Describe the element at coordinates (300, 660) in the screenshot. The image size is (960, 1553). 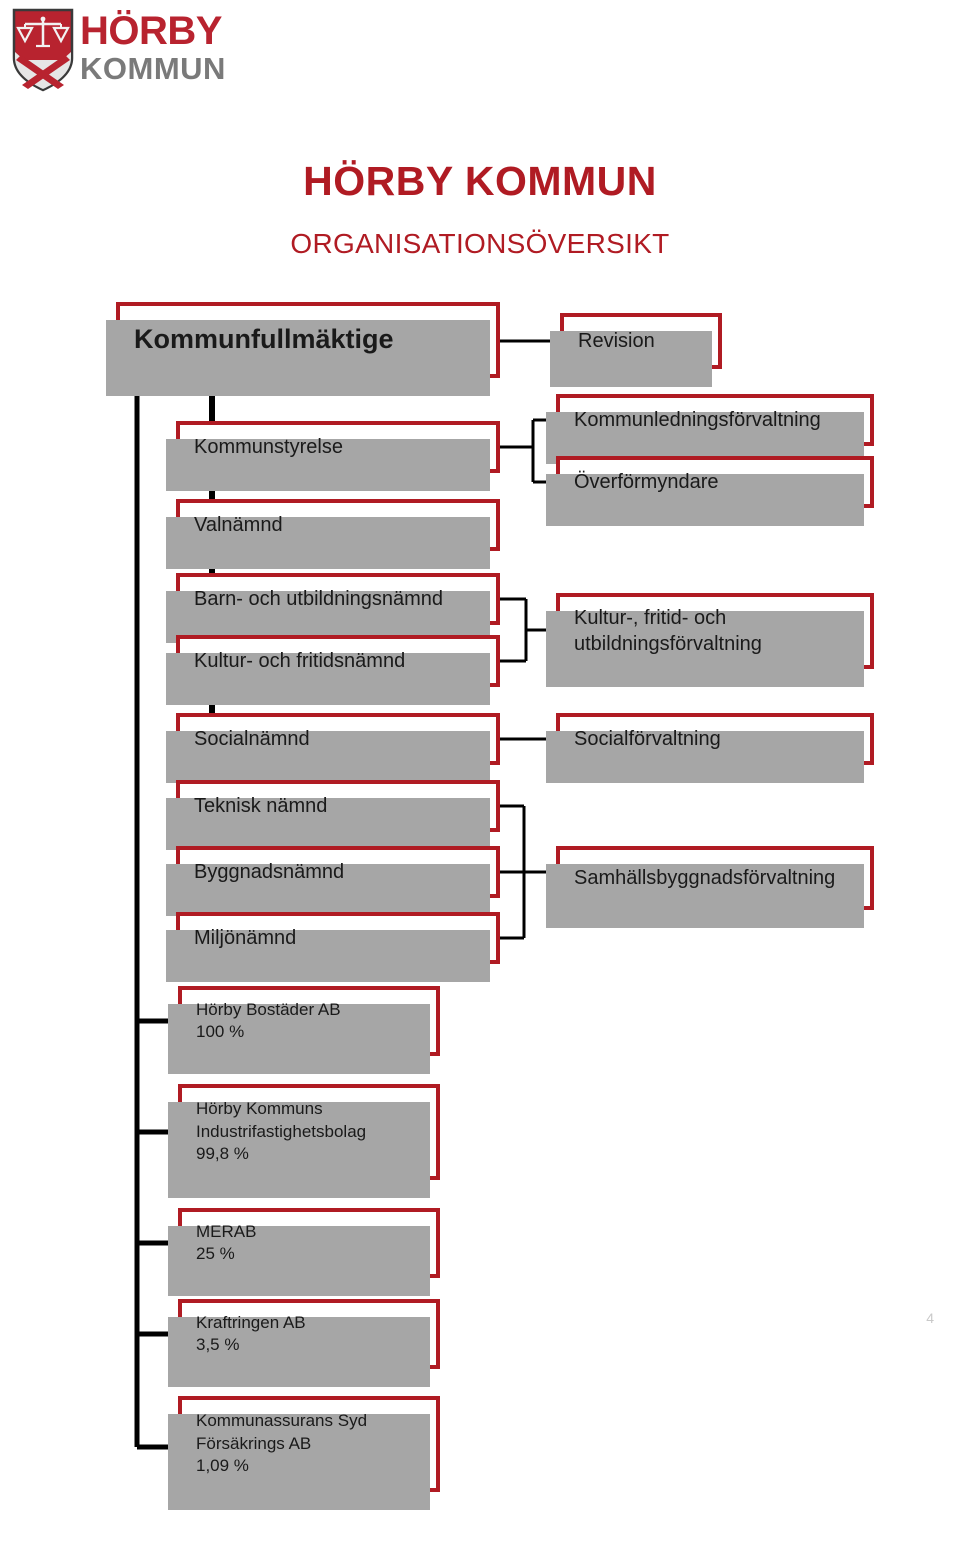
I see `node-label: Kultur- och fritidsnämnd` at that location.